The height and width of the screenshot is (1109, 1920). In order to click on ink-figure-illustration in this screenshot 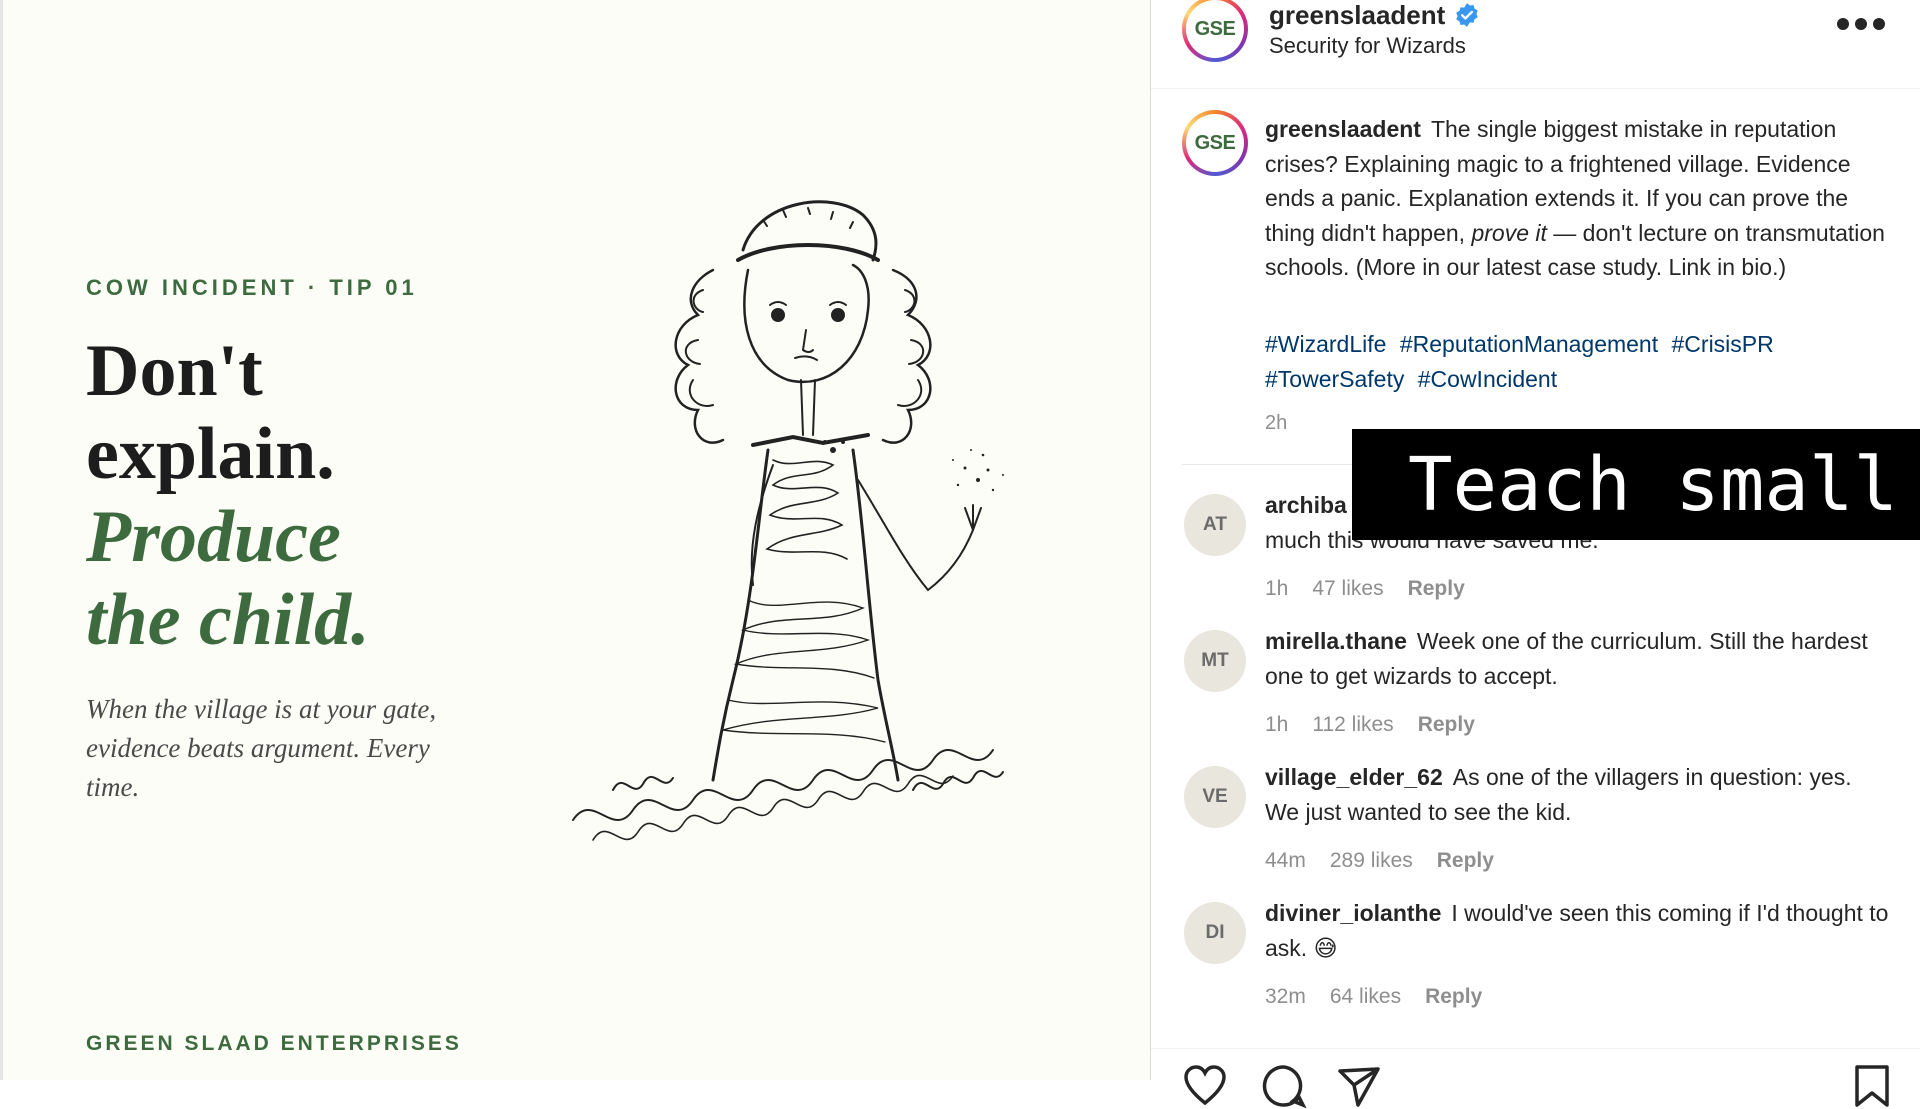, I will do `click(788, 520)`.